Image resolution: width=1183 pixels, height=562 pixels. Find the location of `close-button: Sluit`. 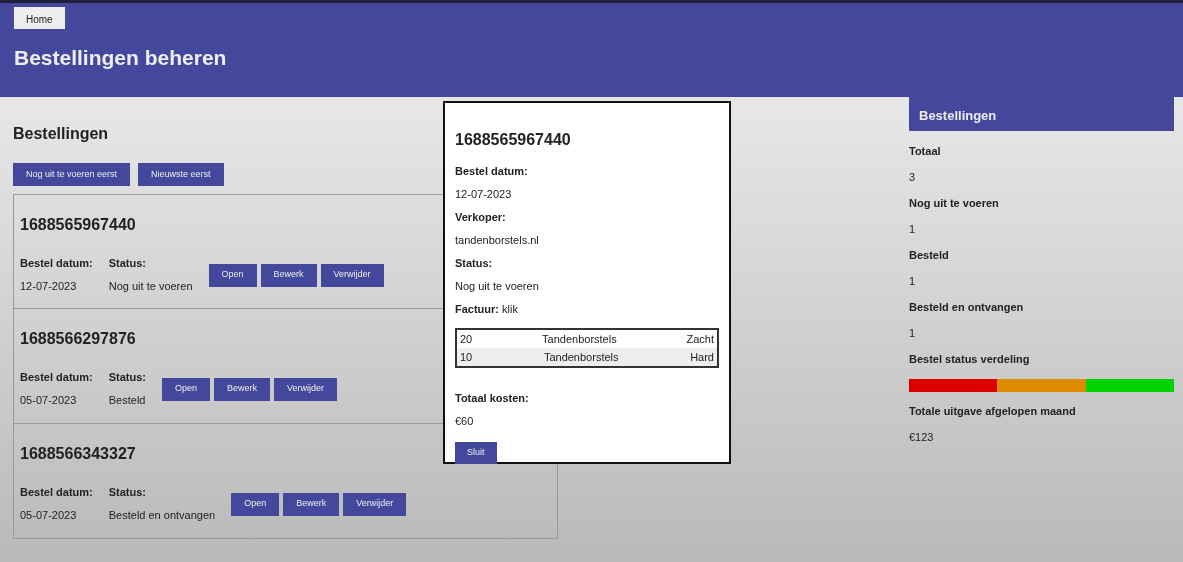

close-button: Sluit is located at coordinates (476, 452).